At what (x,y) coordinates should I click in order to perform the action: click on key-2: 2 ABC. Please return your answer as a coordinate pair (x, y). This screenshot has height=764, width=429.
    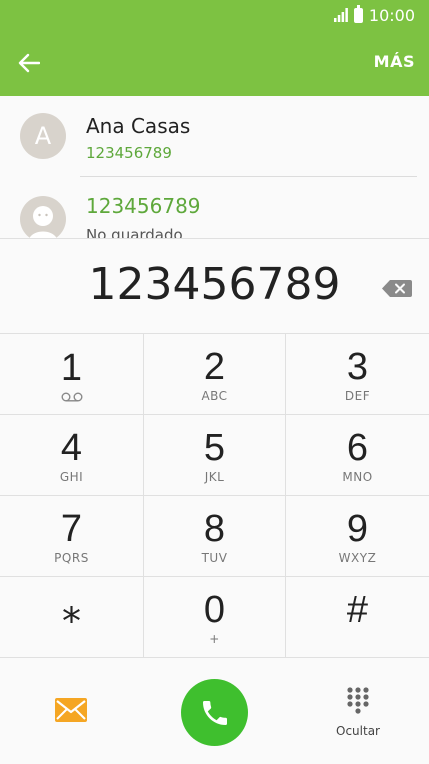
    Looking at the image, I should click on (214, 374).